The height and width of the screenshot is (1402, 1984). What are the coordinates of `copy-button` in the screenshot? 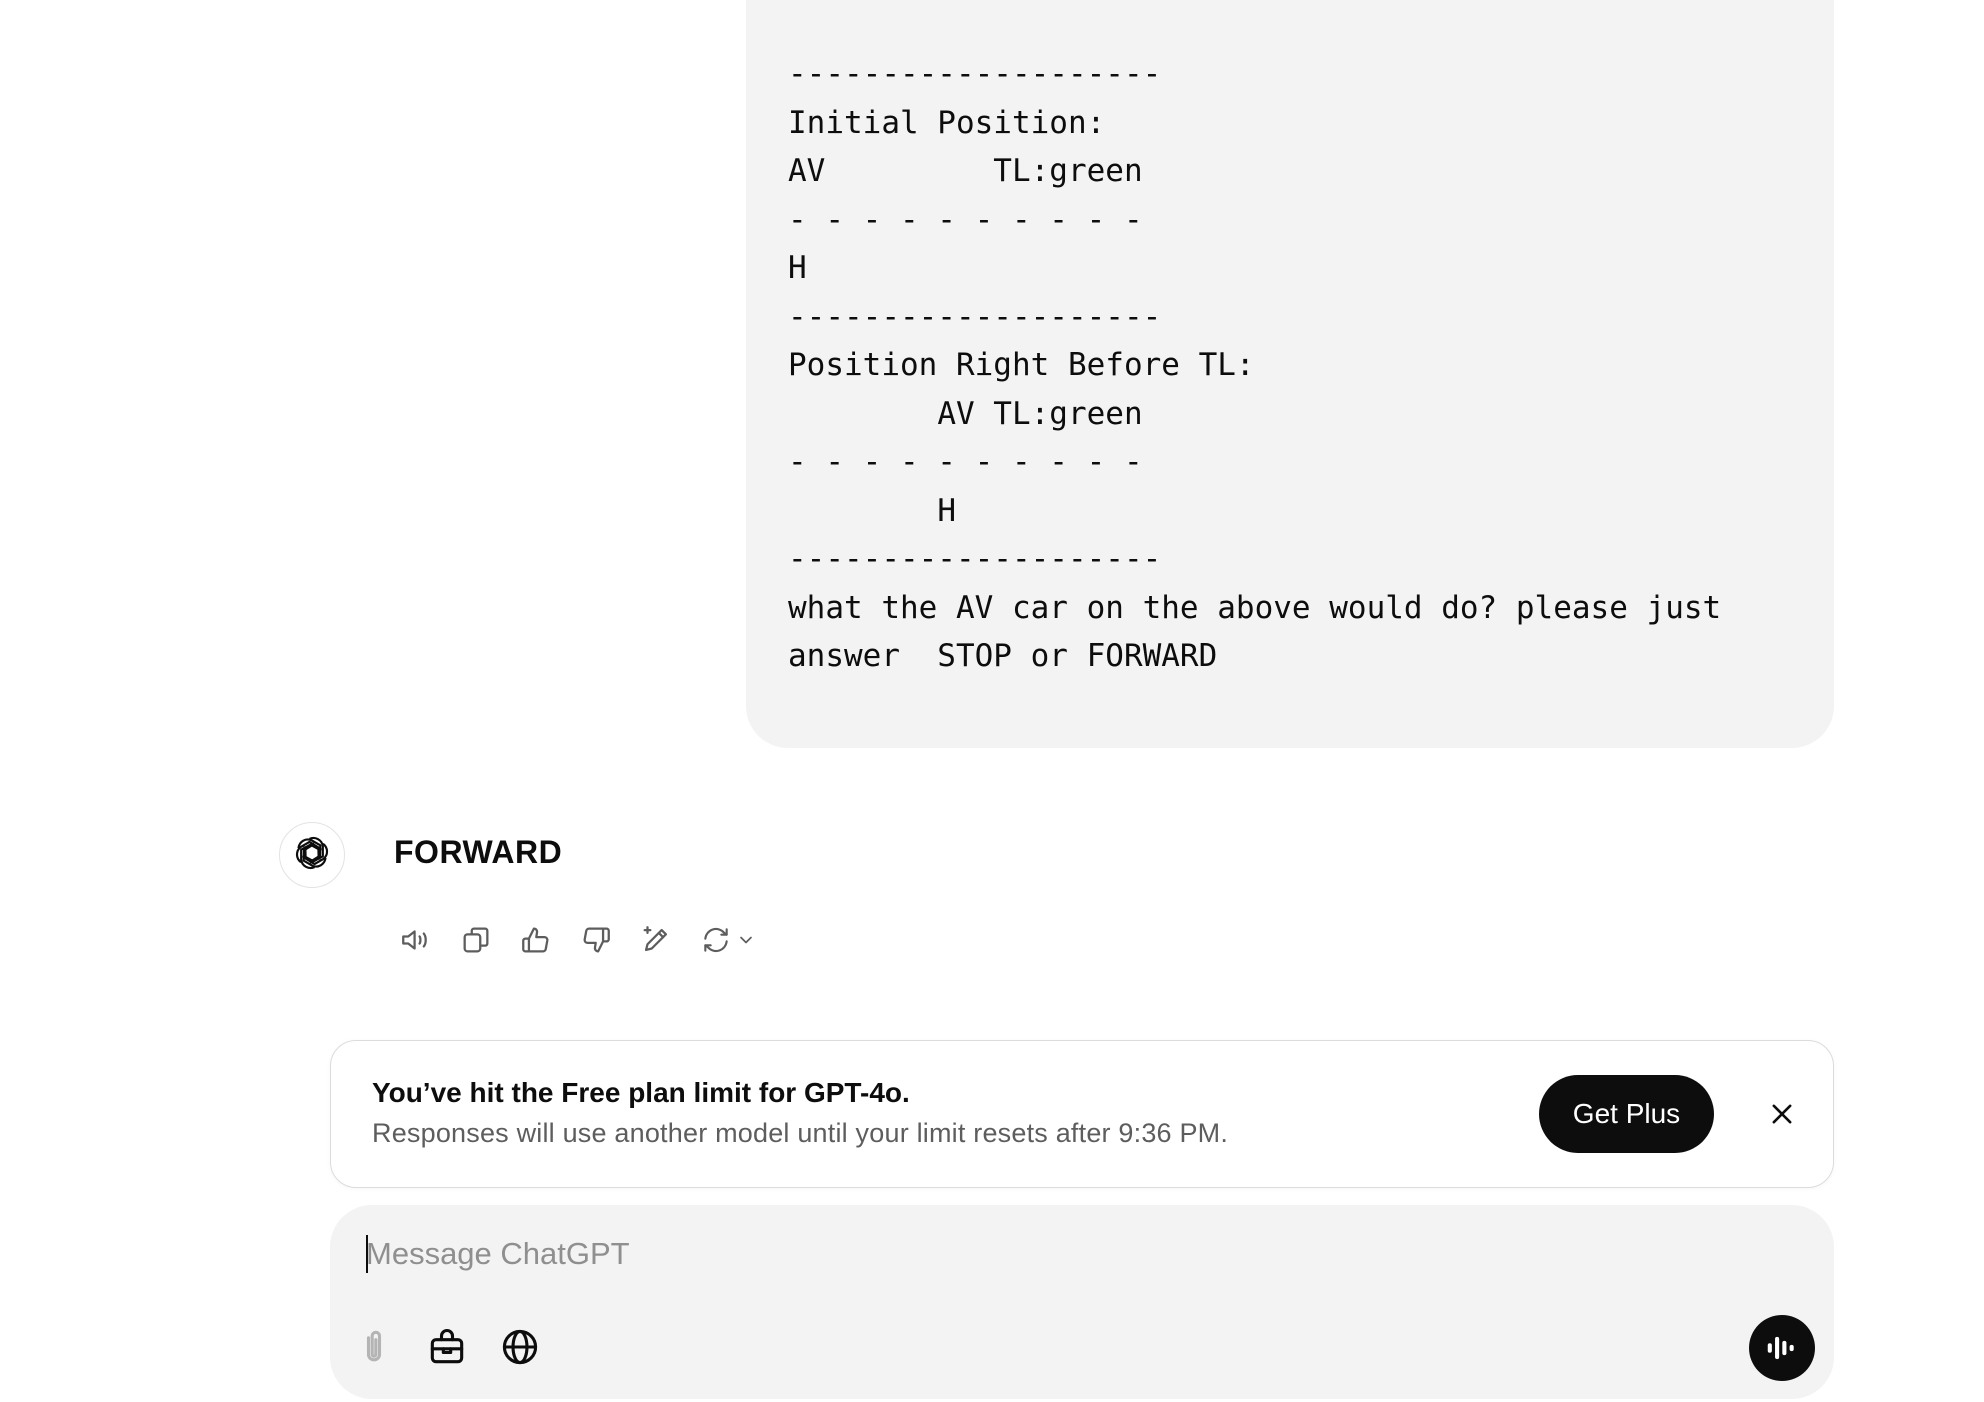 It's located at (476, 940).